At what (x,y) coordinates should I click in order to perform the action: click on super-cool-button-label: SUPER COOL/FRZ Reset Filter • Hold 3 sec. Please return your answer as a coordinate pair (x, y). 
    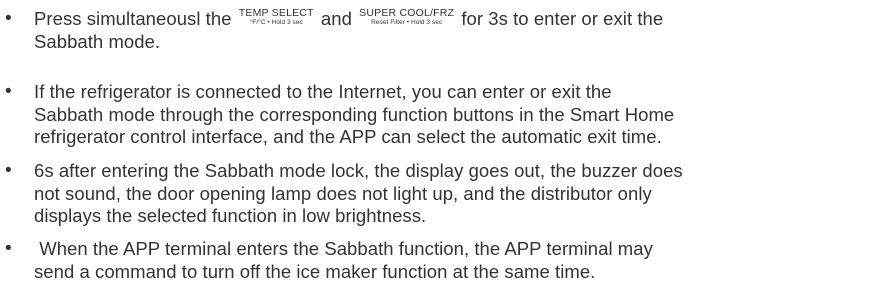
    Looking at the image, I should click on (406, 17).